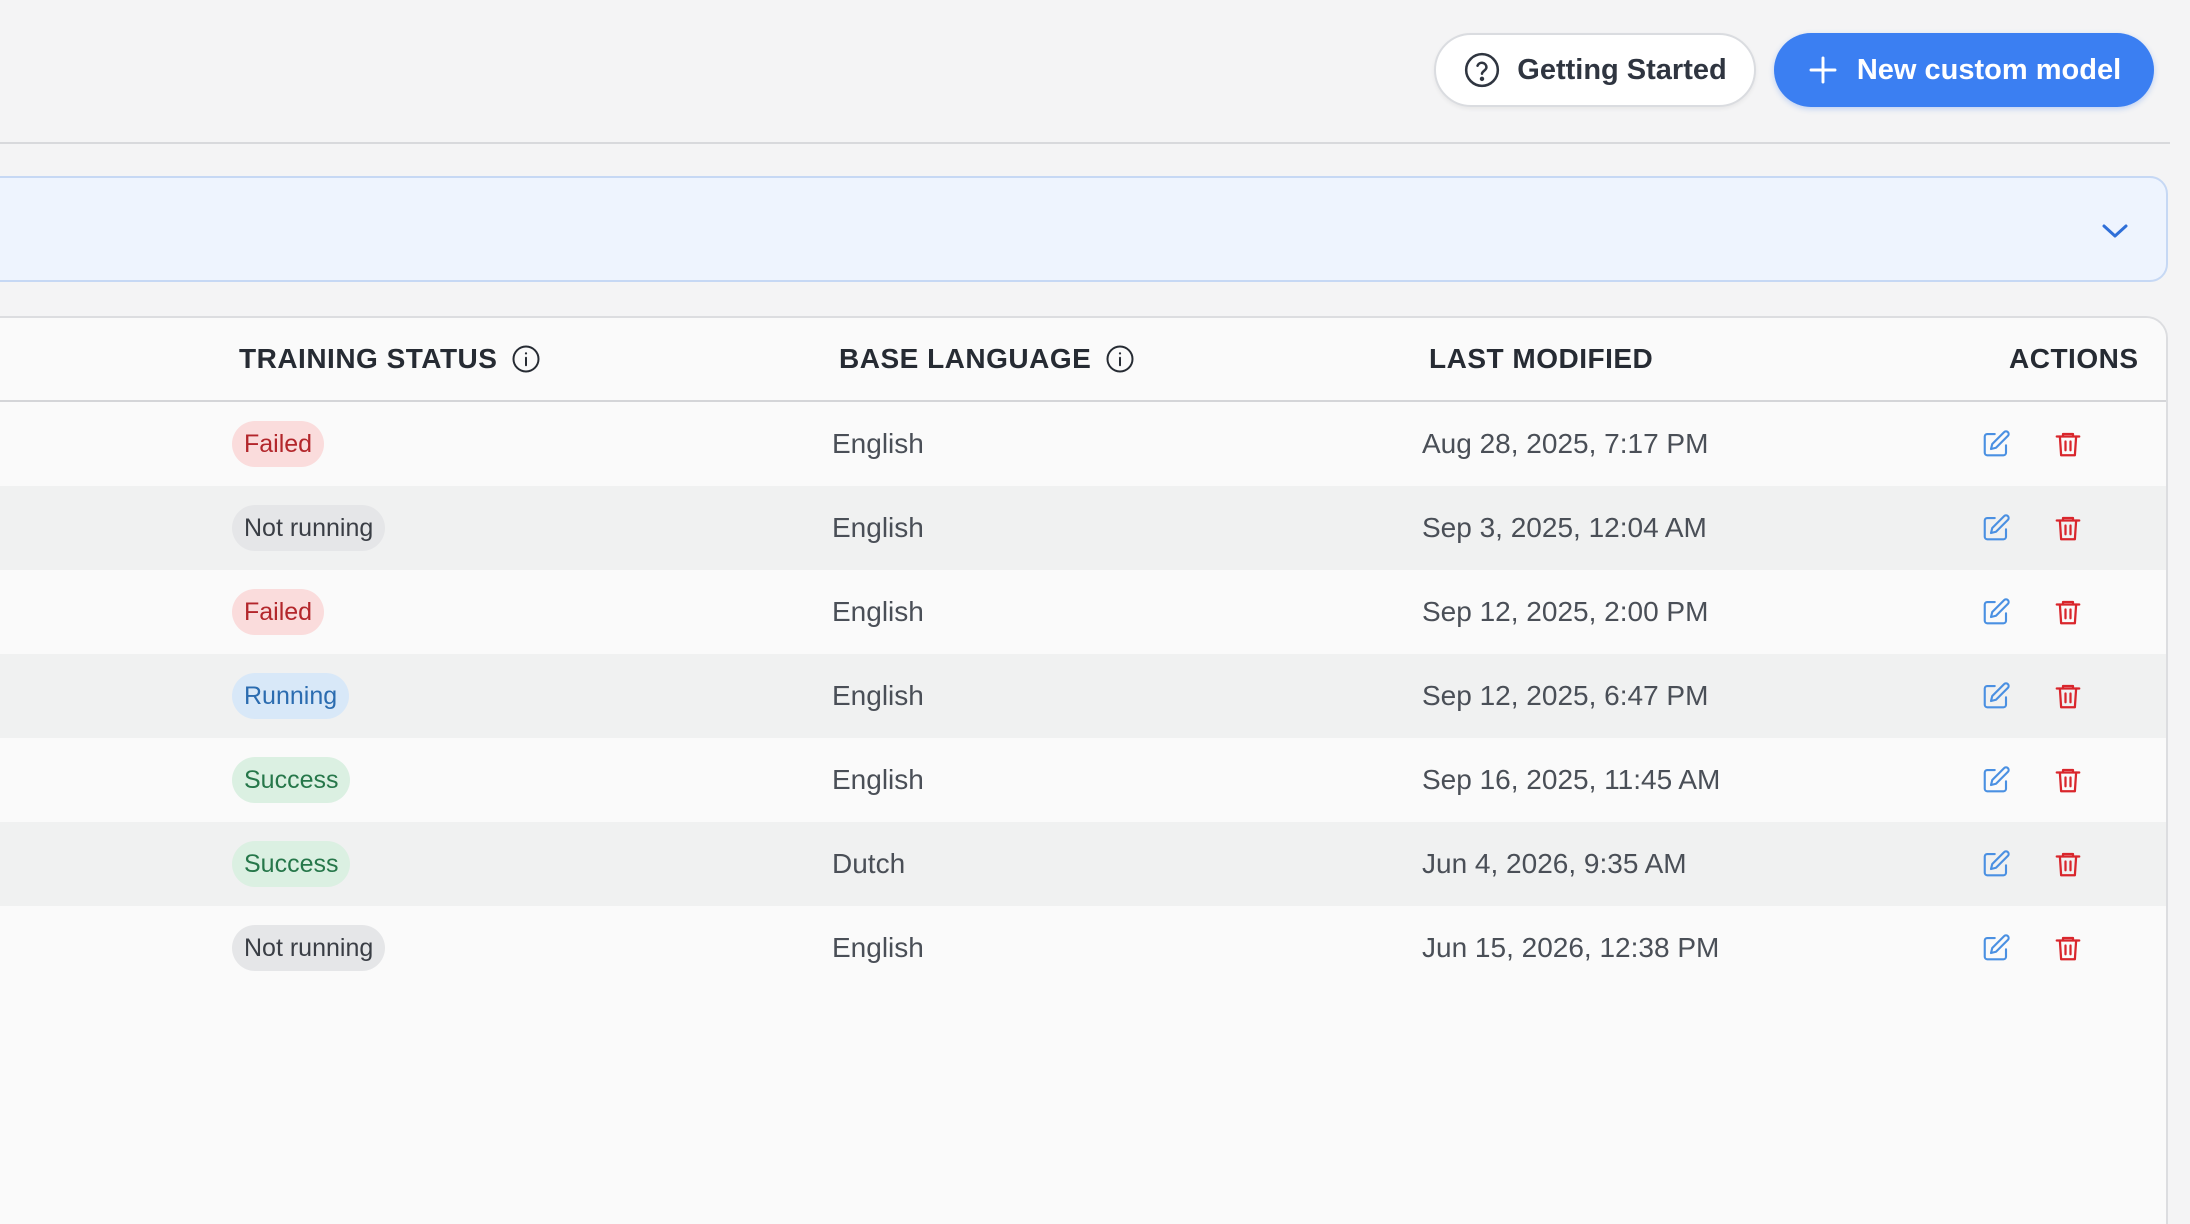  What do you see at coordinates (1083, 612) in the screenshot?
I see `table-row: Failed English Sep 12, 2025, 2:00 PM` at bounding box center [1083, 612].